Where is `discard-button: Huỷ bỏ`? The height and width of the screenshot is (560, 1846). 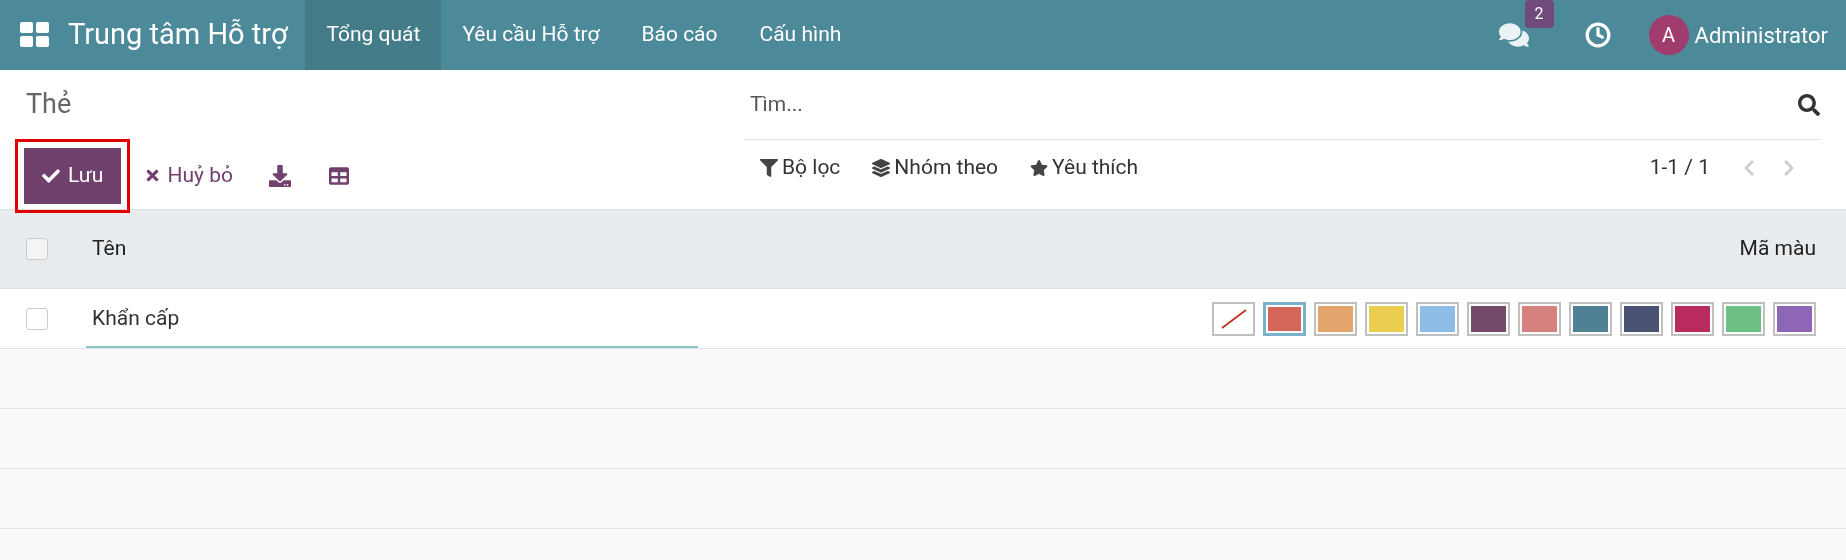
discard-button: Huỷ bỏ is located at coordinates (188, 175).